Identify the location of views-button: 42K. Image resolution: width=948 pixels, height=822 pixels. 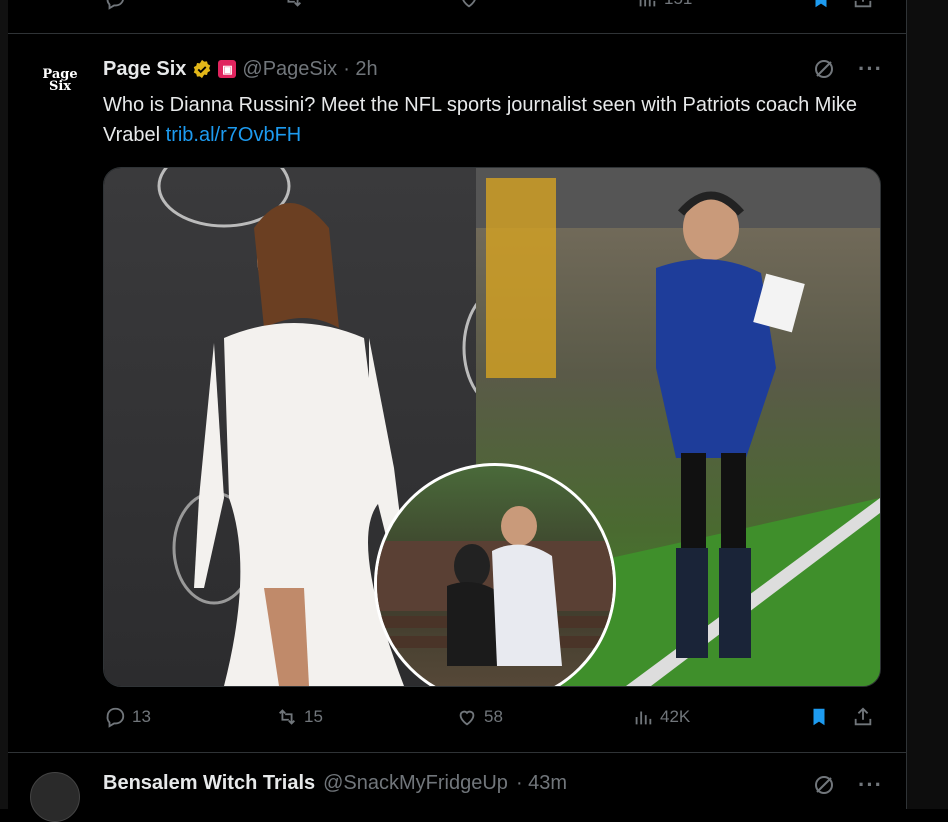
(661, 717).